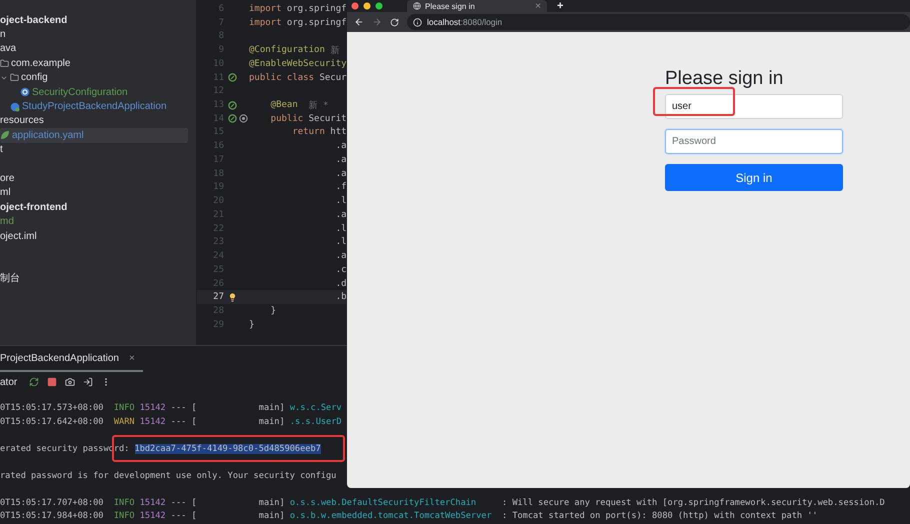 The image size is (910, 524). I want to click on globe-icon, so click(417, 6).